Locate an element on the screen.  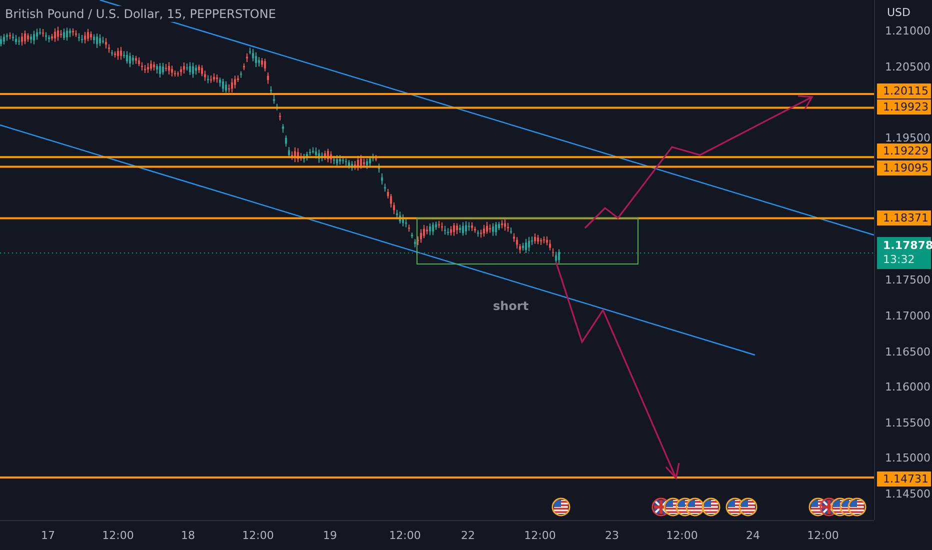
price-tick: 1.21000 is located at coordinates (907, 31).